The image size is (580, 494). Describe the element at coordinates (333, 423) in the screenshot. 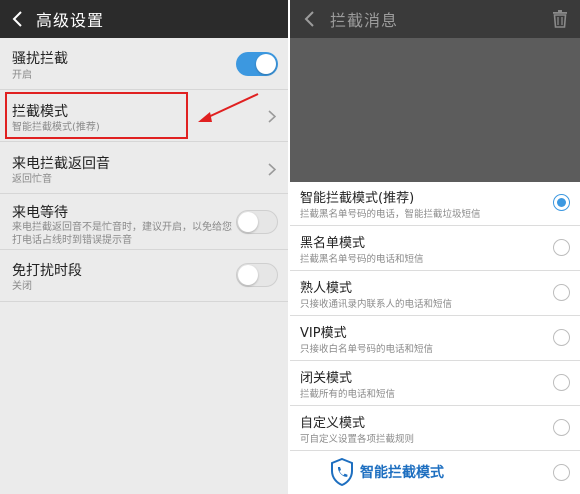

I see `mode-title: 自定义模式` at that location.